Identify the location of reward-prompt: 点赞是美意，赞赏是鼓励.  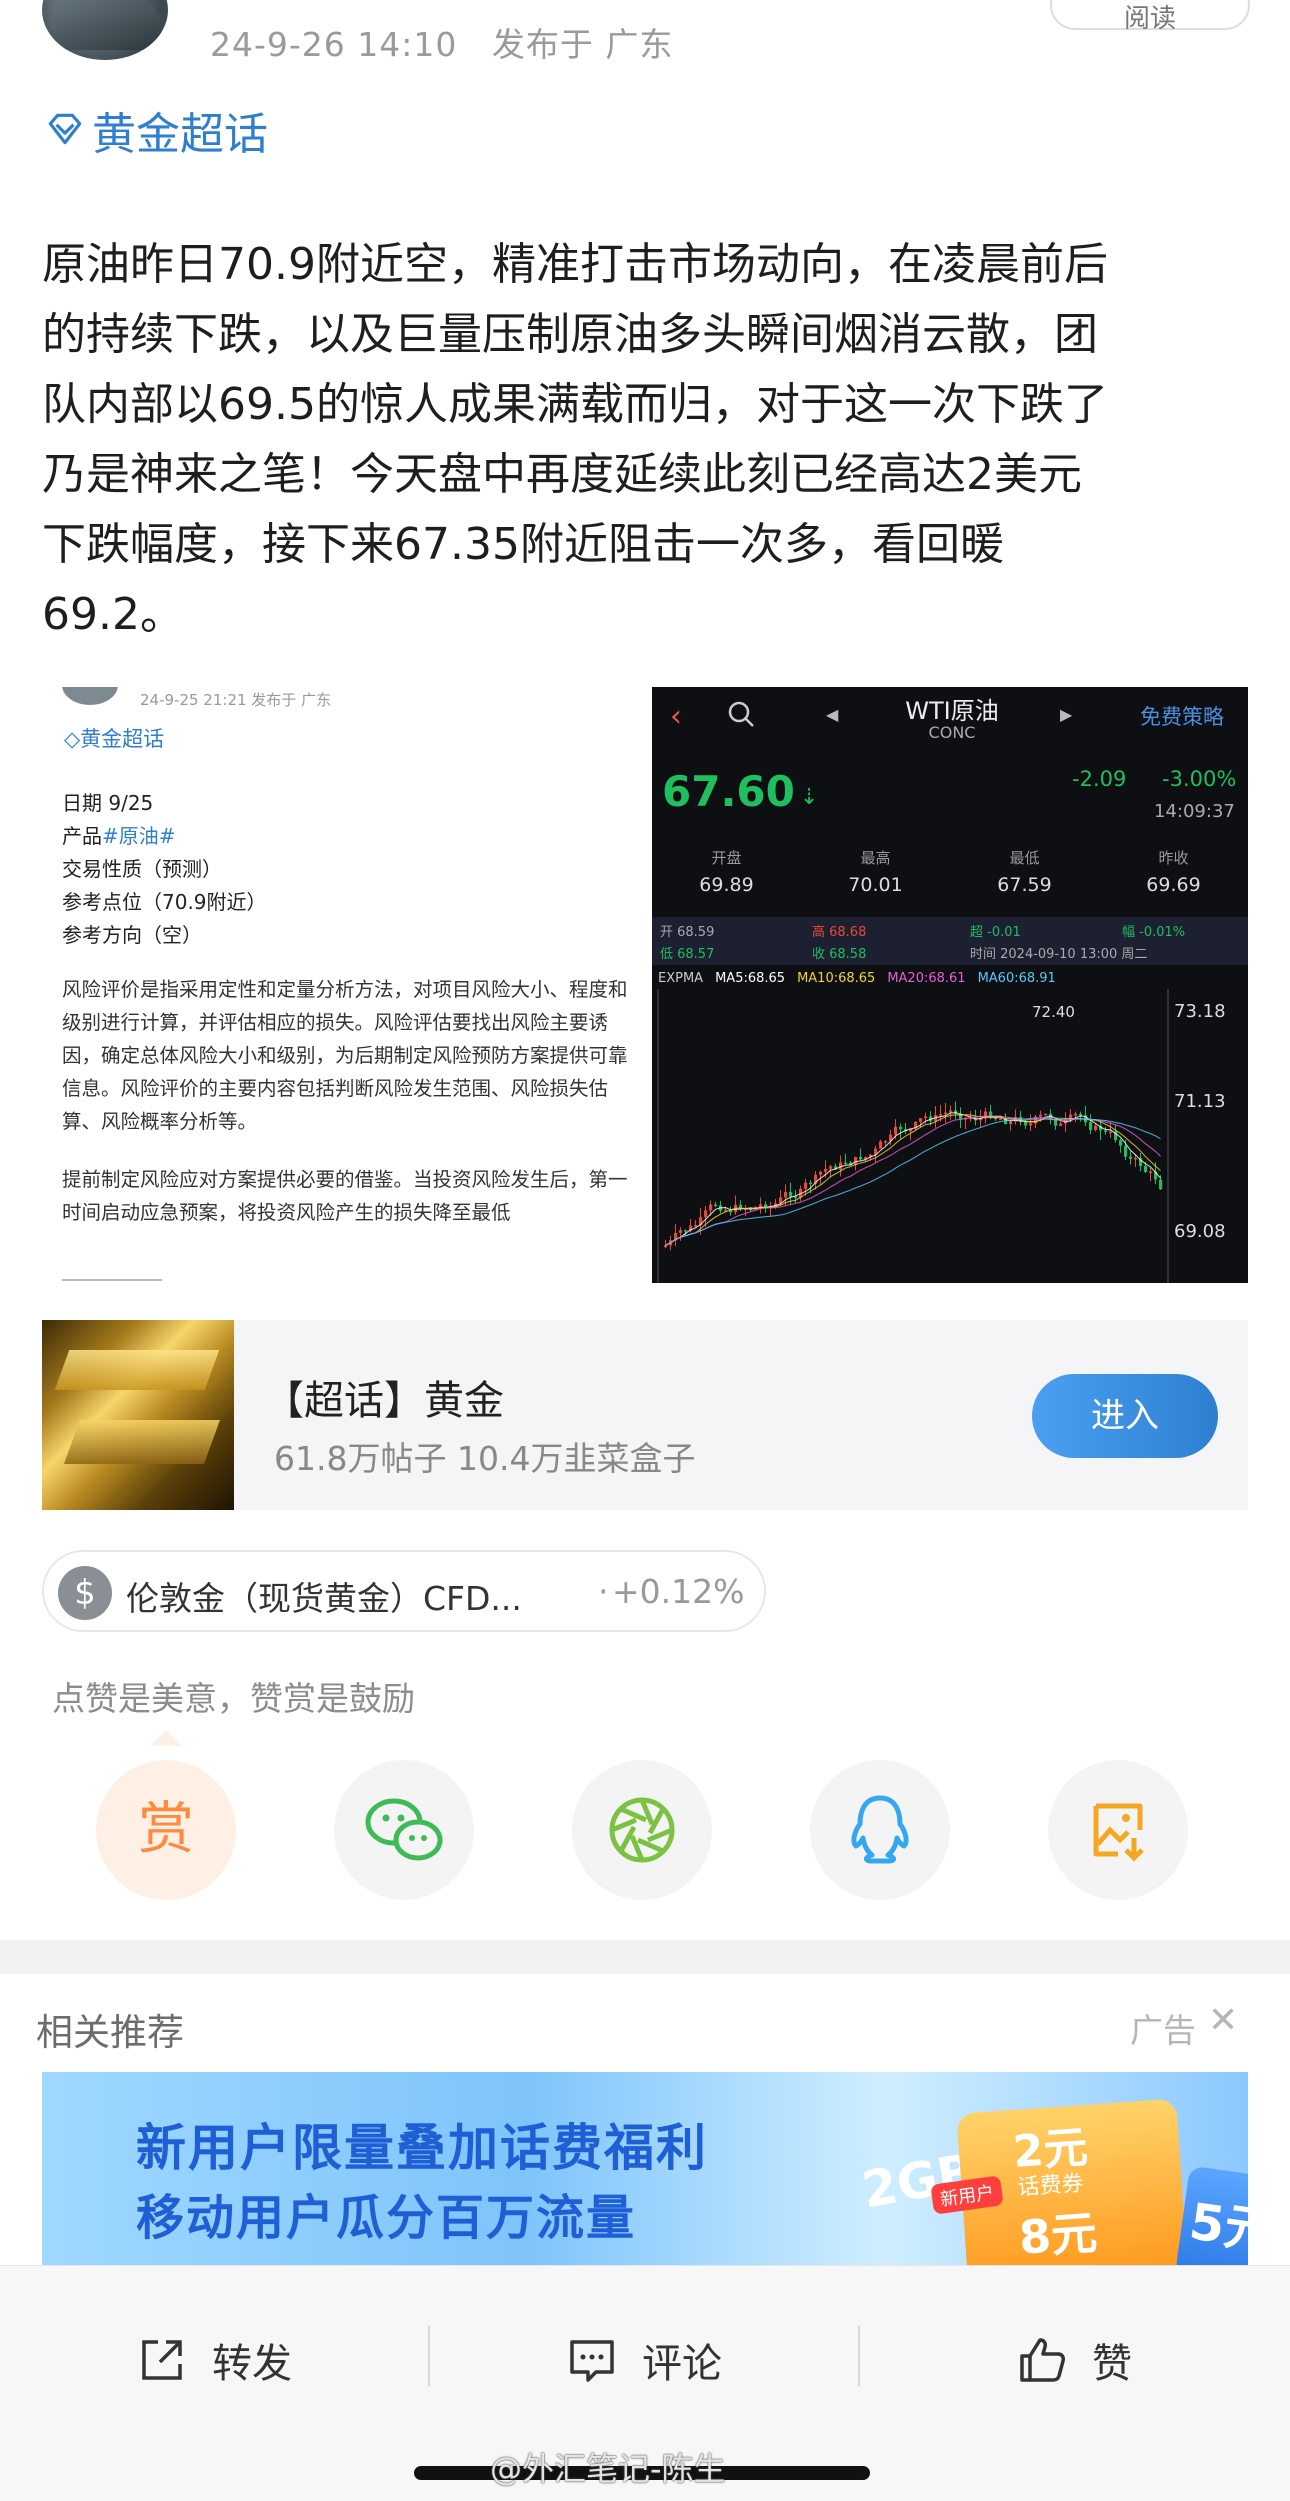
(233, 1698).